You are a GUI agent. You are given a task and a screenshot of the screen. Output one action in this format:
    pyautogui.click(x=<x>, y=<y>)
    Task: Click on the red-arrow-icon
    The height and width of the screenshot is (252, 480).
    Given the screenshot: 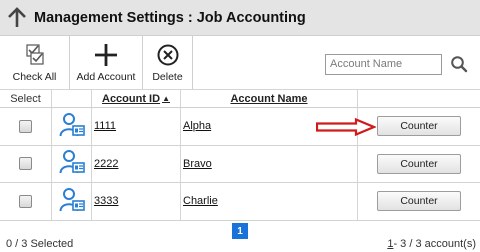 What is the action you would take?
    pyautogui.click(x=346, y=128)
    